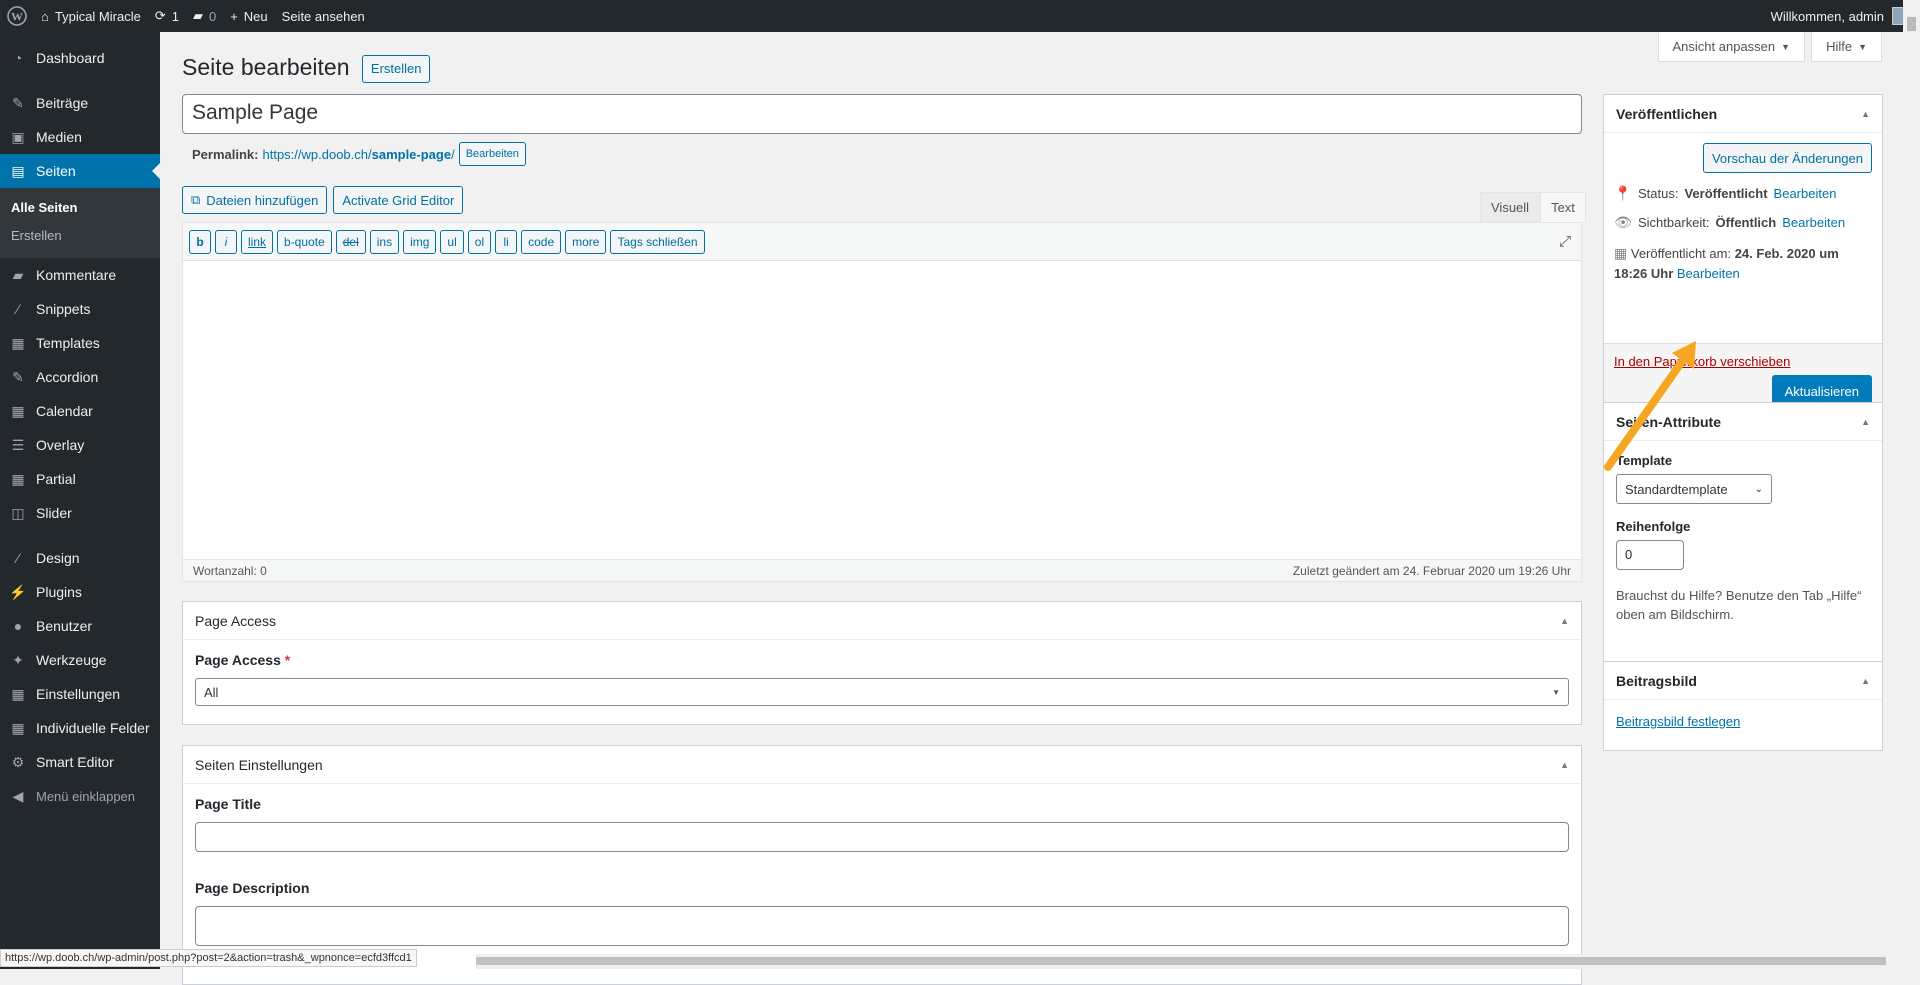  What do you see at coordinates (1565, 241) in the screenshot?
I see `fullscreen-icon: ⤢` at bounding box center [1565, 241].